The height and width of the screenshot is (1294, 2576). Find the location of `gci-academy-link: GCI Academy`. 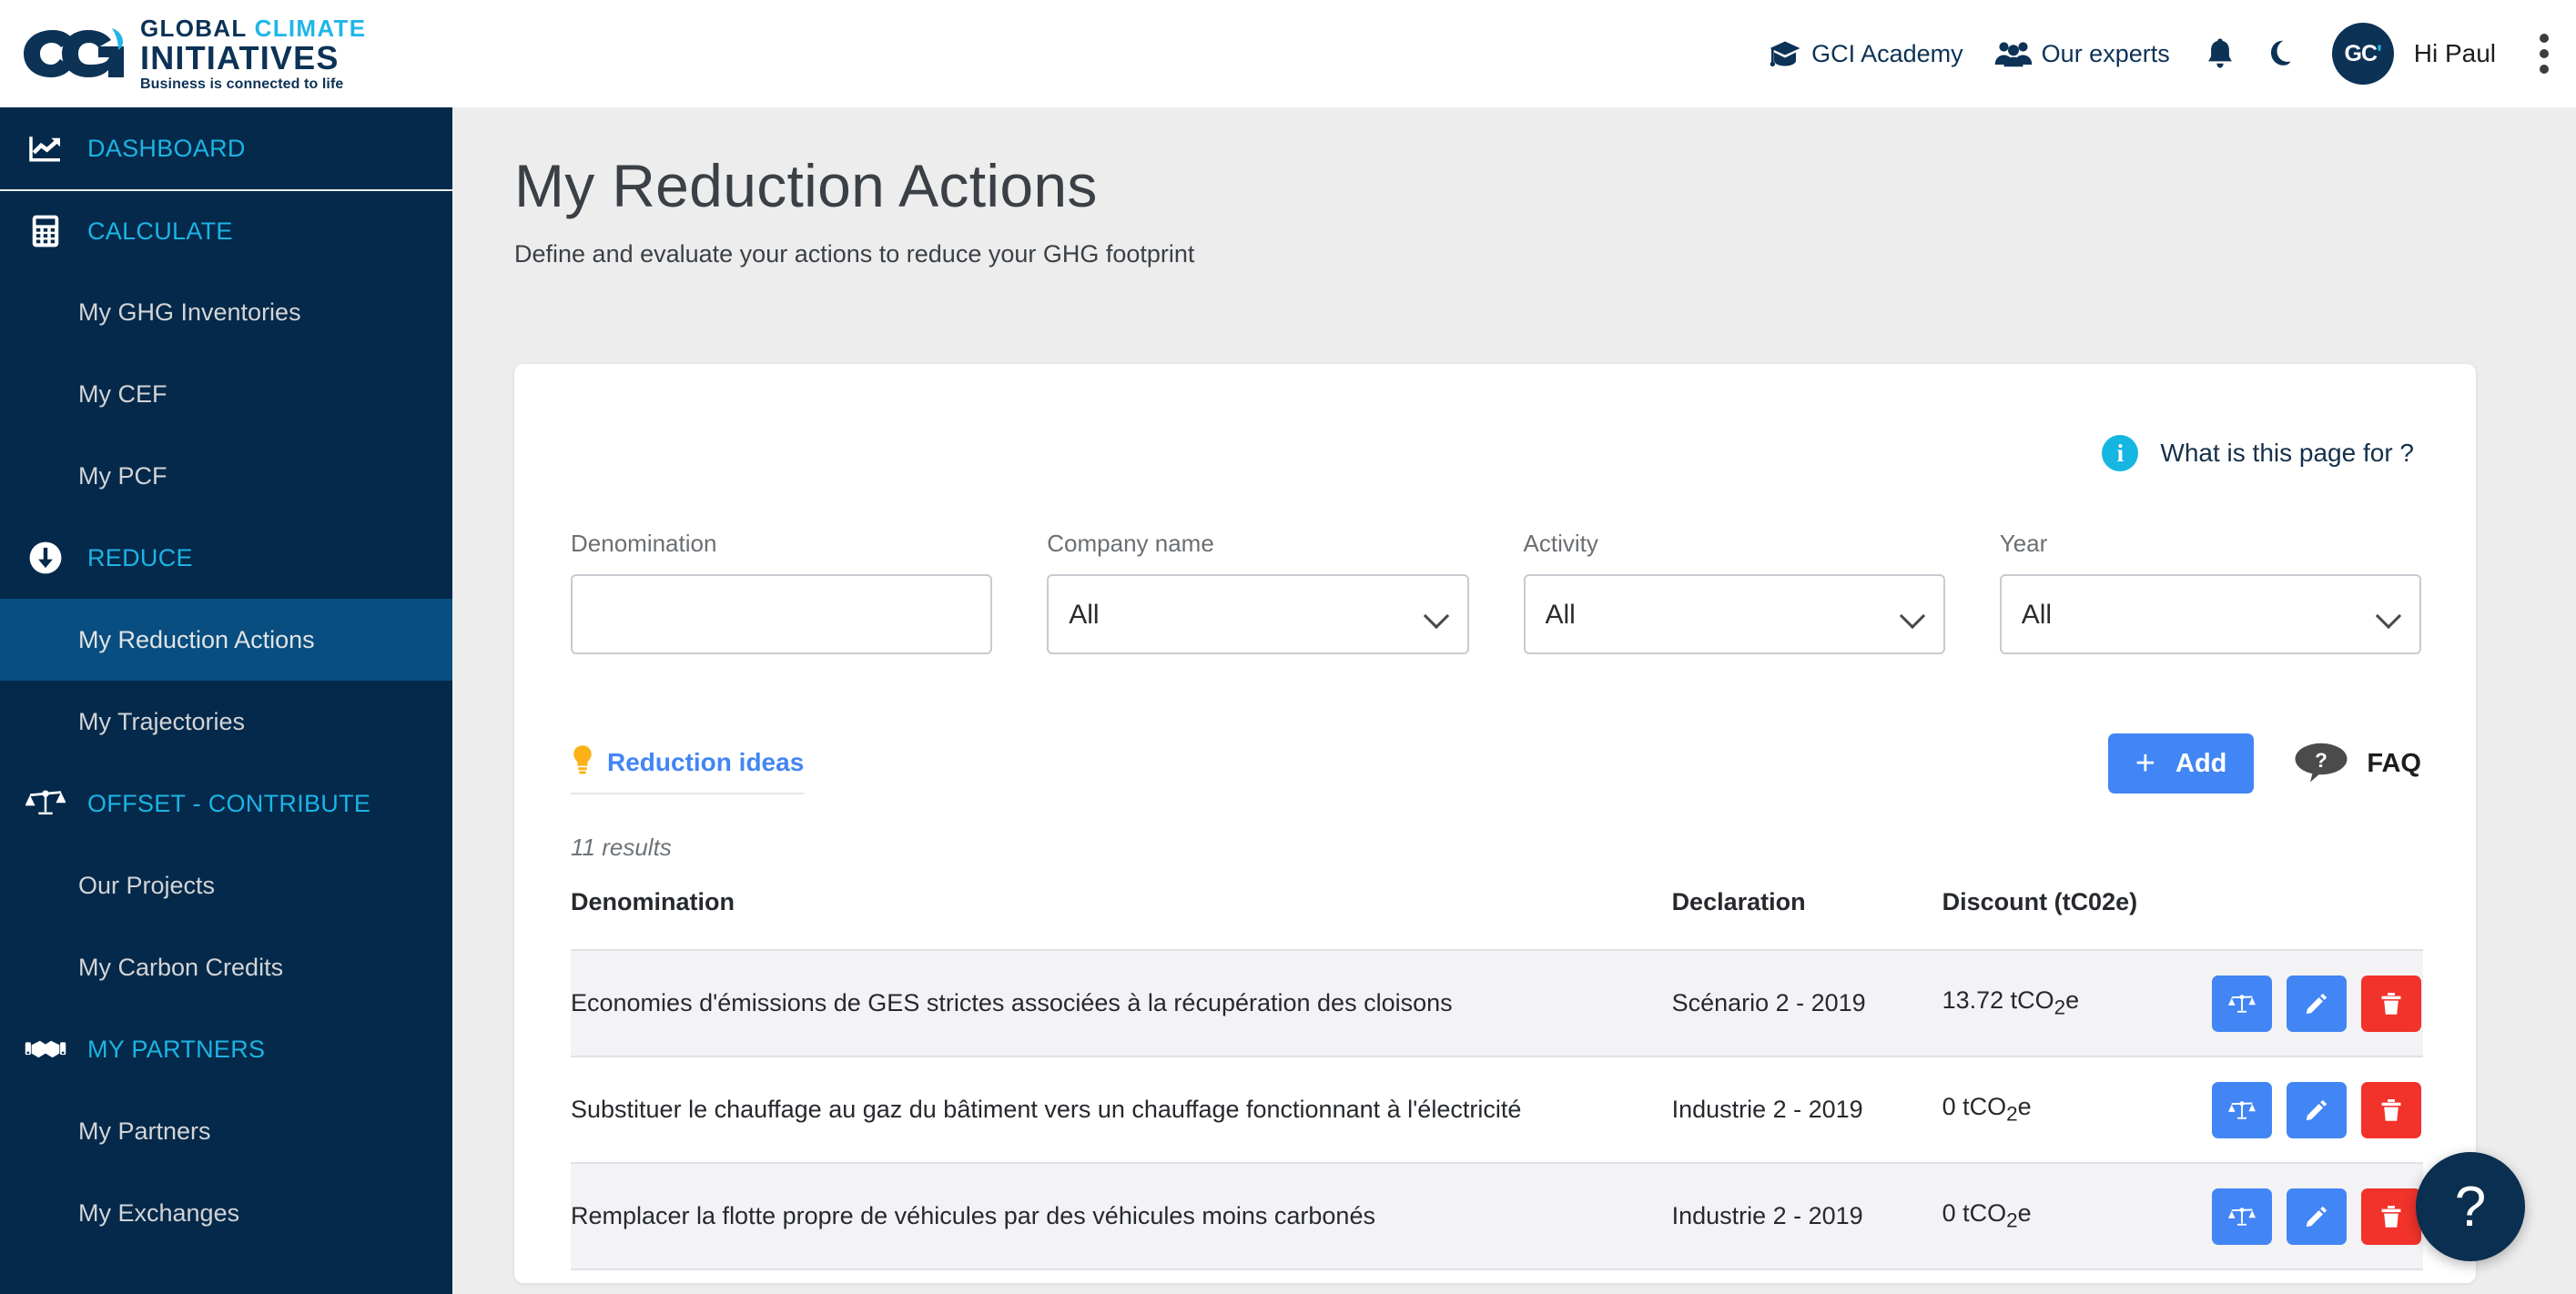

gci-academy-link: GCI Academy is located at coordinates (1865, 54).